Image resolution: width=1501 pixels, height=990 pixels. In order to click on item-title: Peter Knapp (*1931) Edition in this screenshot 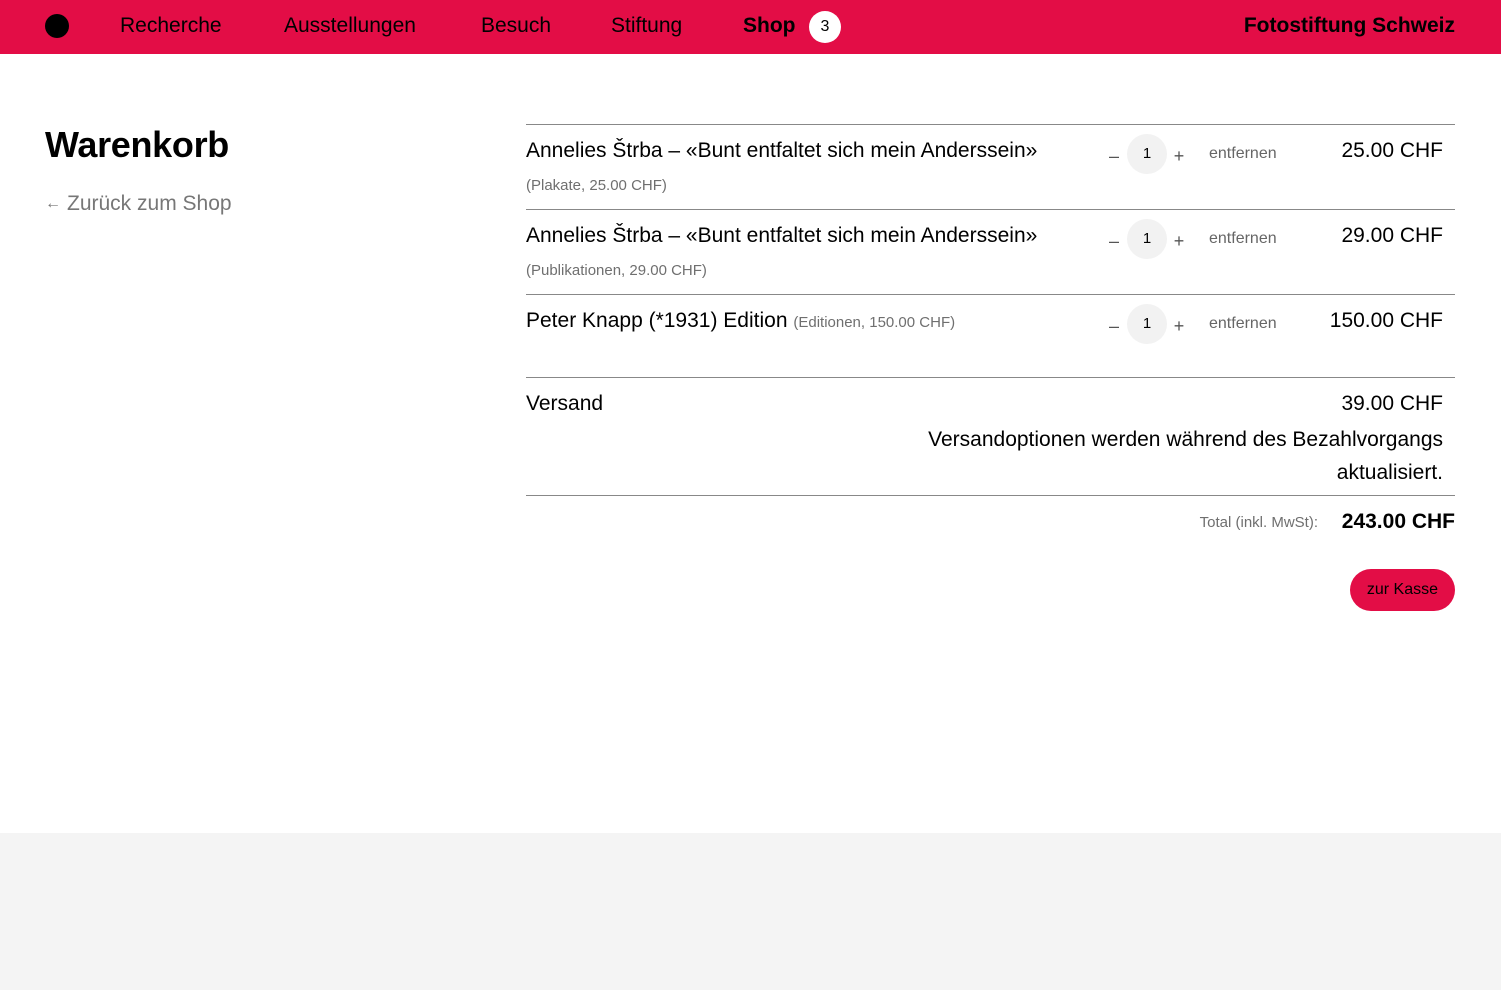, I will do `click(657, 320)`.